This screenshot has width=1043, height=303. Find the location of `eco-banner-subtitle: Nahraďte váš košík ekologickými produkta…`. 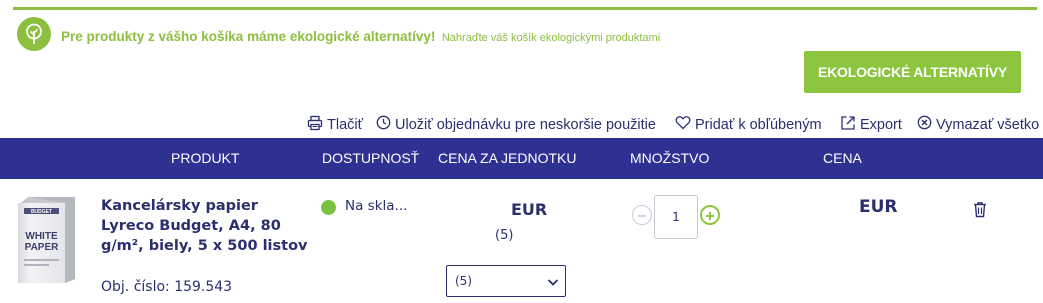

eco-banner-subtitle: Nahraďte váš košík ekologickými produkta… is located at coordinates (551, 38).